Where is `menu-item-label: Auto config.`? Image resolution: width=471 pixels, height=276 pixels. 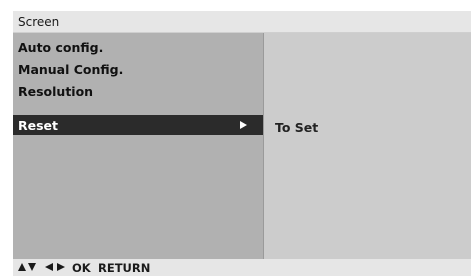
menu-item-label: Auto config. is located at coordinates (61, 47).